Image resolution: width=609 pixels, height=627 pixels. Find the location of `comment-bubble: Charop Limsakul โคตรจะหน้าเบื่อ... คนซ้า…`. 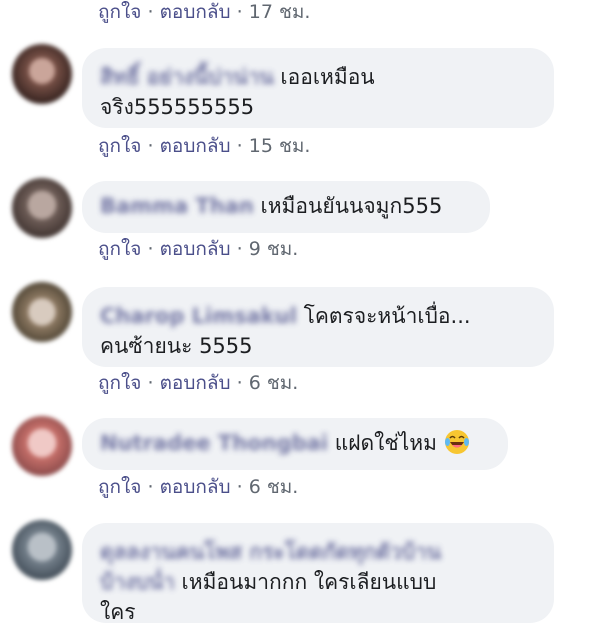

comment-bubble: Charop Limsakul โคตรจะหน้าเบื่อ... คนซ้า… is located at coordinates (318, 327).